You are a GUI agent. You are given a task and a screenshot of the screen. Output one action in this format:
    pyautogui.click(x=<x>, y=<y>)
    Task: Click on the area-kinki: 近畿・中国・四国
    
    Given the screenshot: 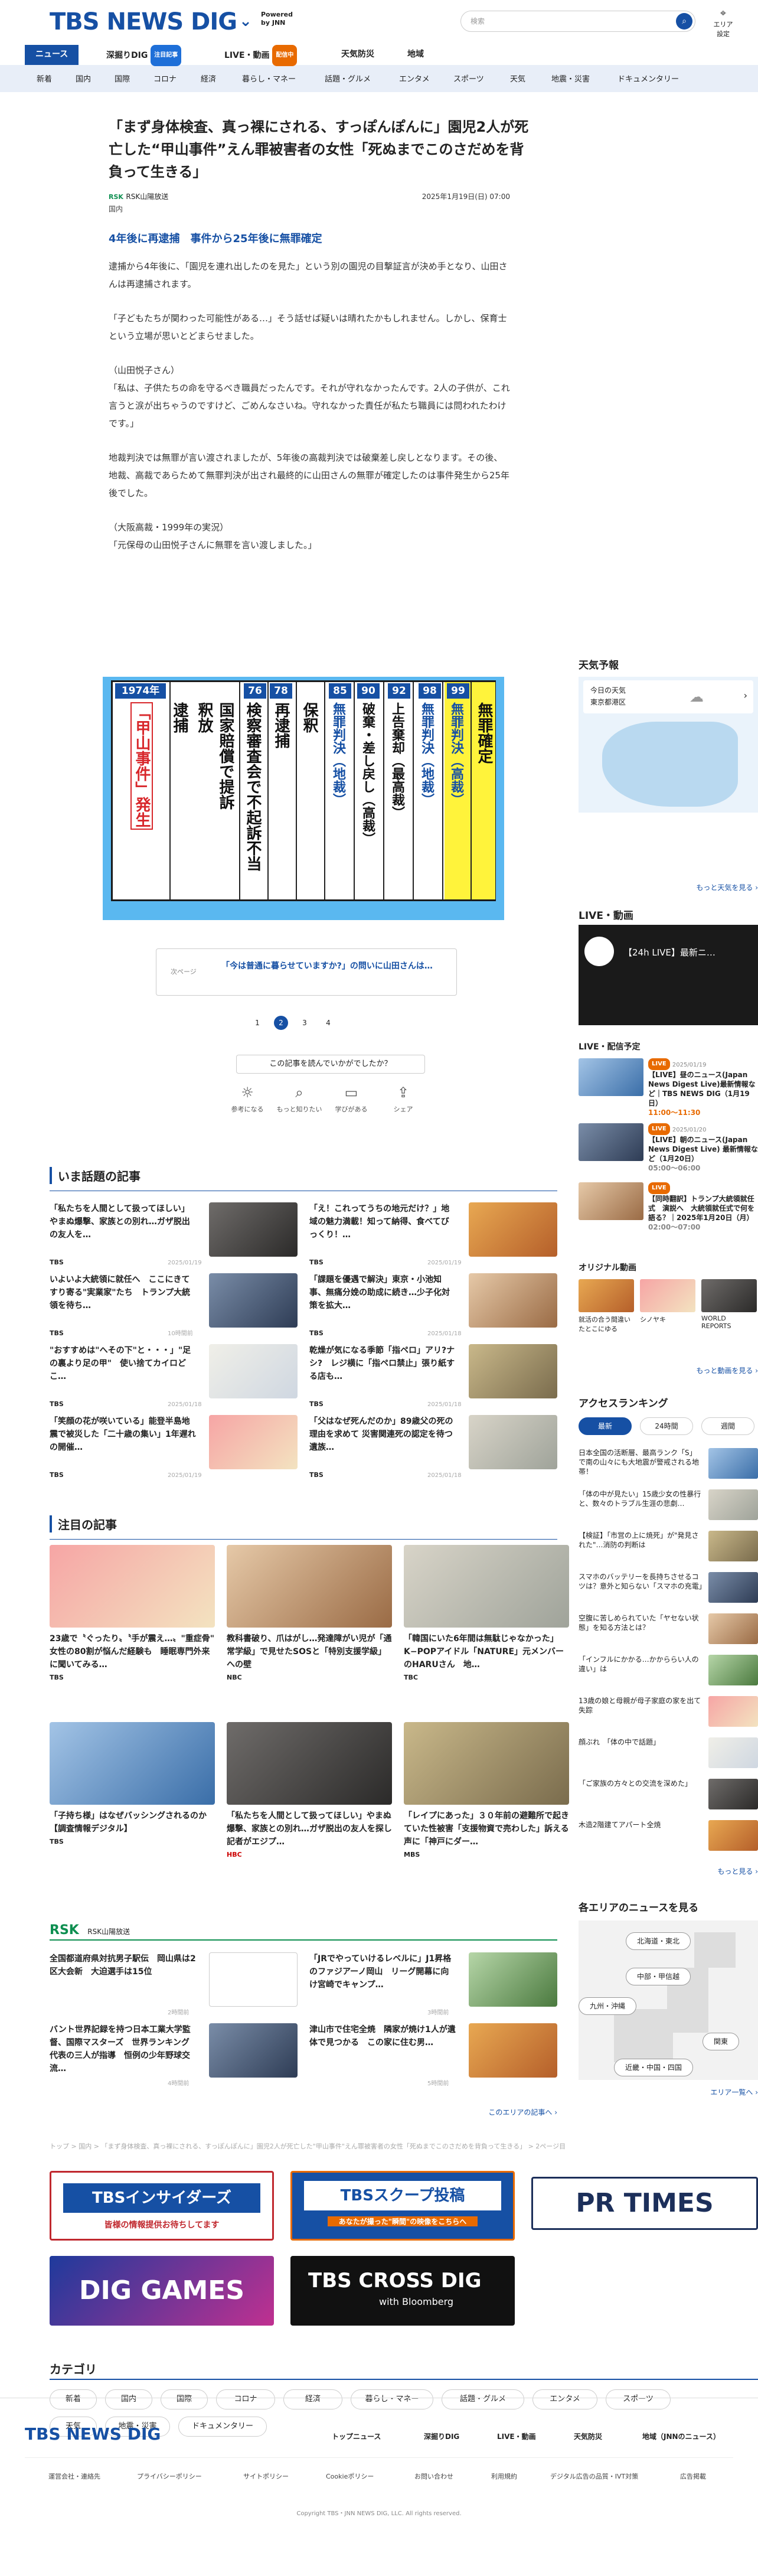 What is the action you would take?
    pyautogui.click(x=654, y=2067)
    